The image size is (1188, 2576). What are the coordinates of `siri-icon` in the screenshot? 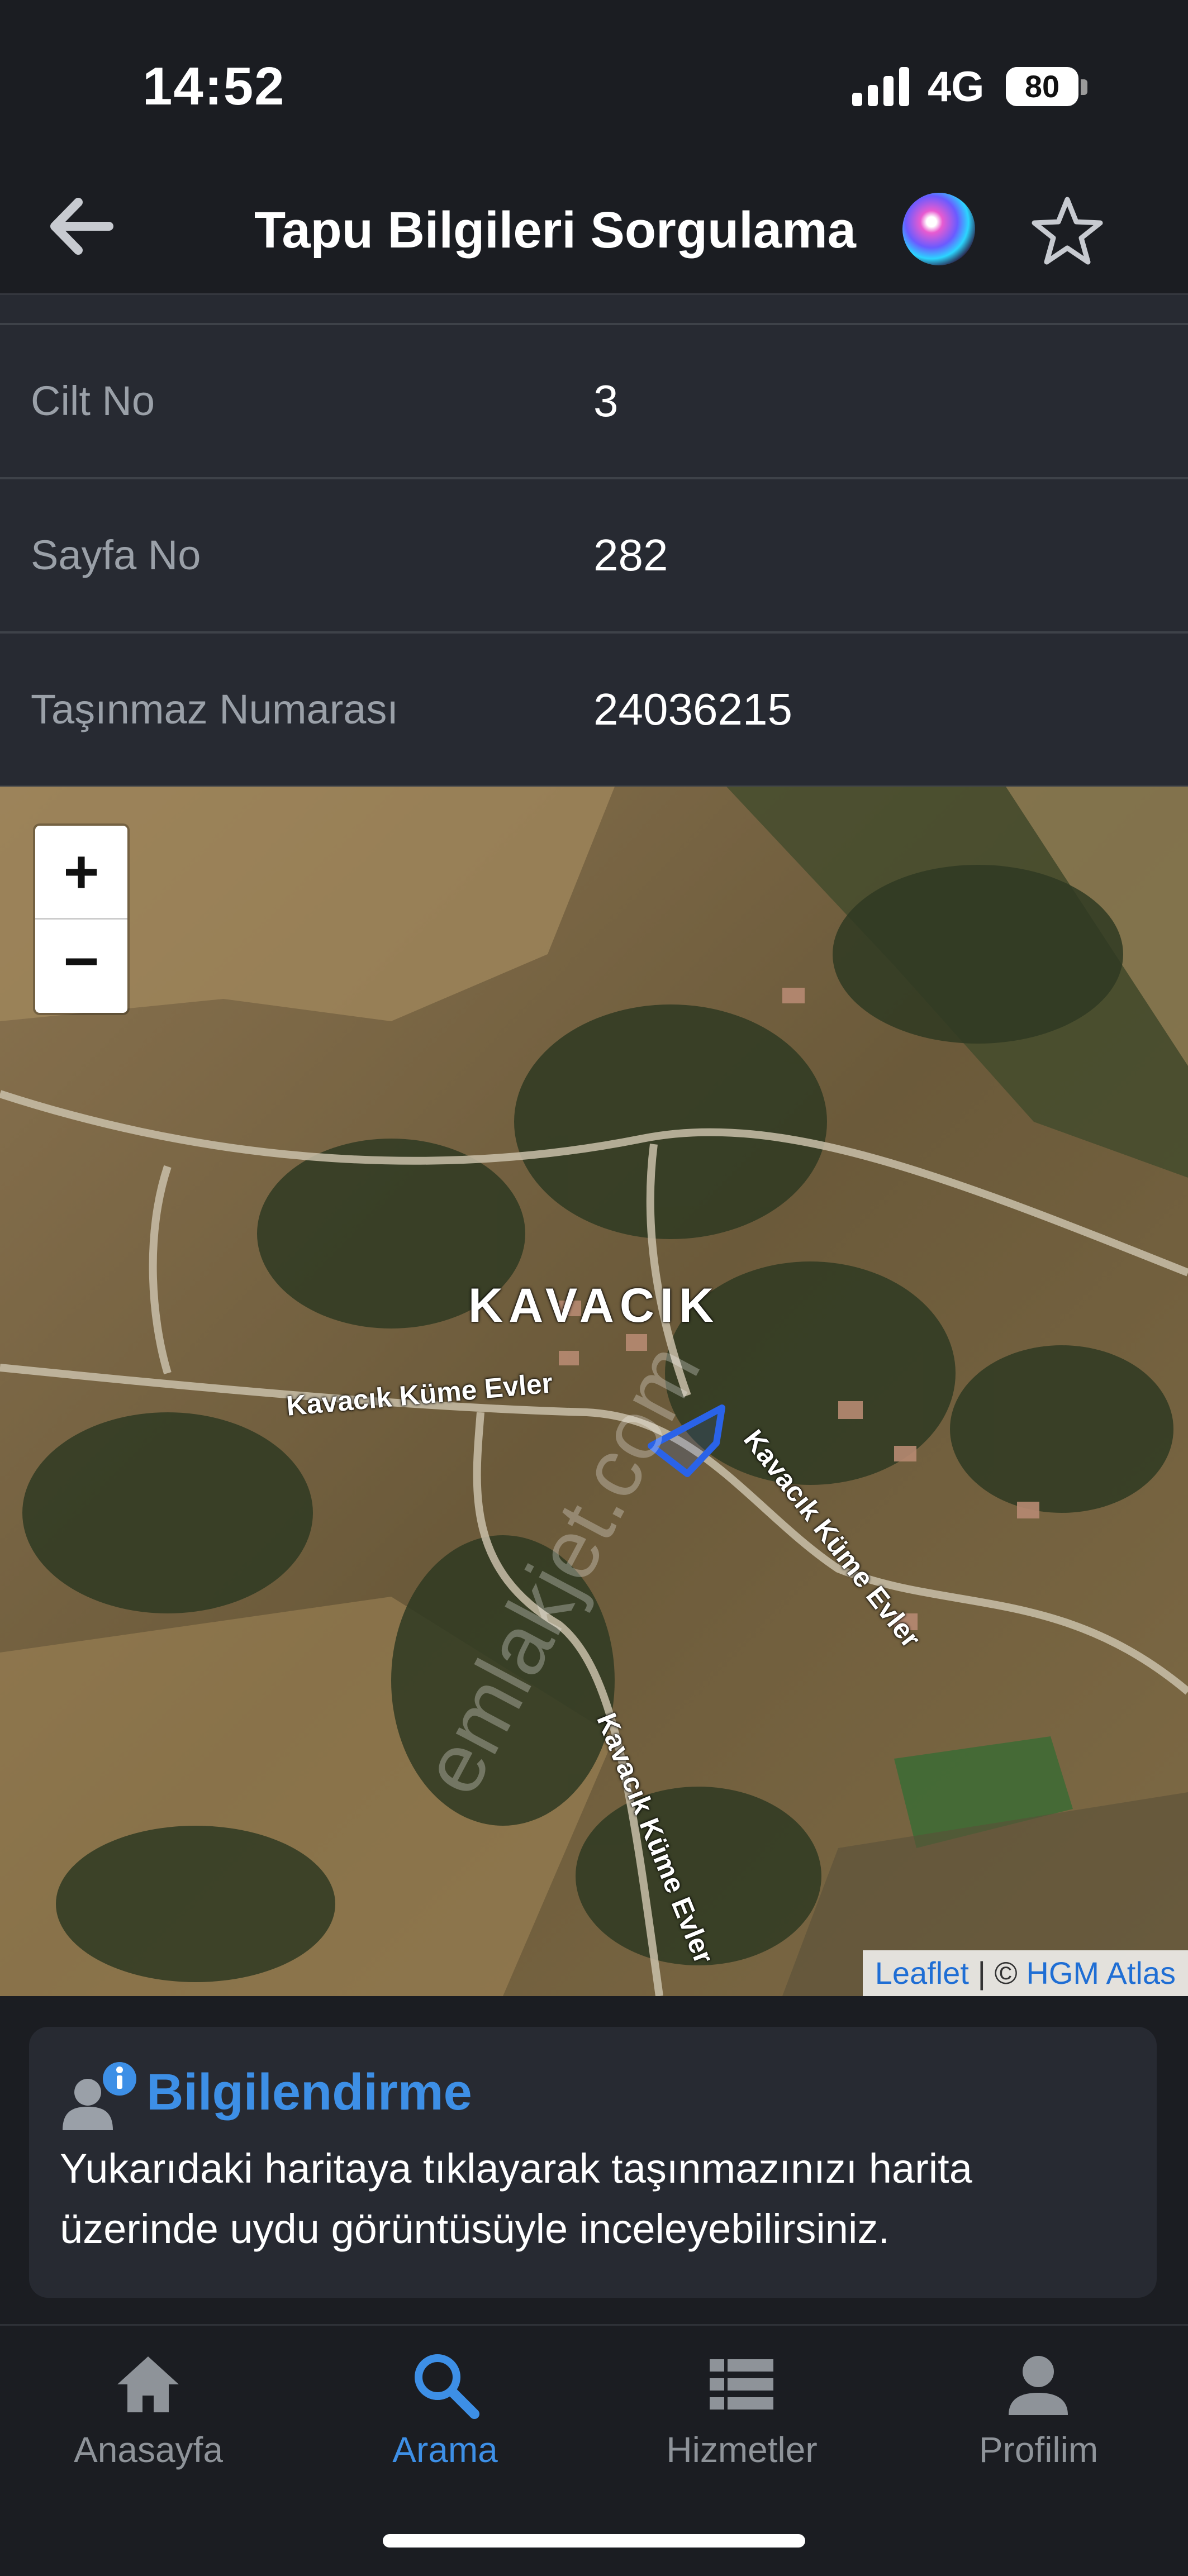 It's located at (938, 229).